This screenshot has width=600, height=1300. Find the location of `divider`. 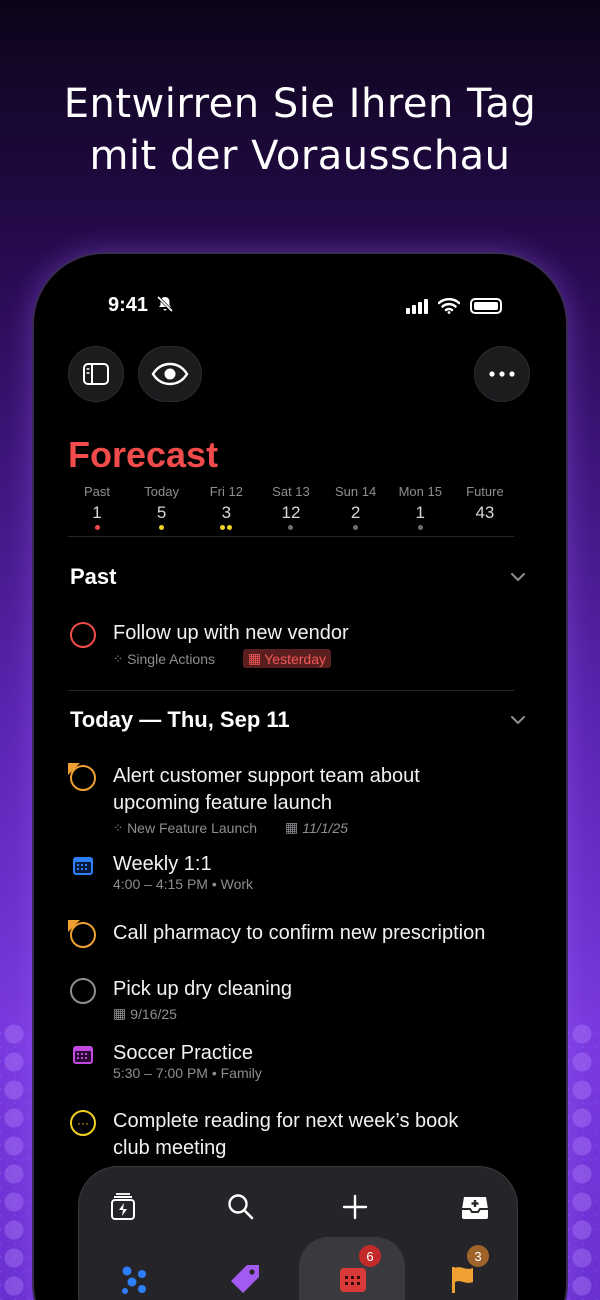

divider is located at coordinates (291, 690).